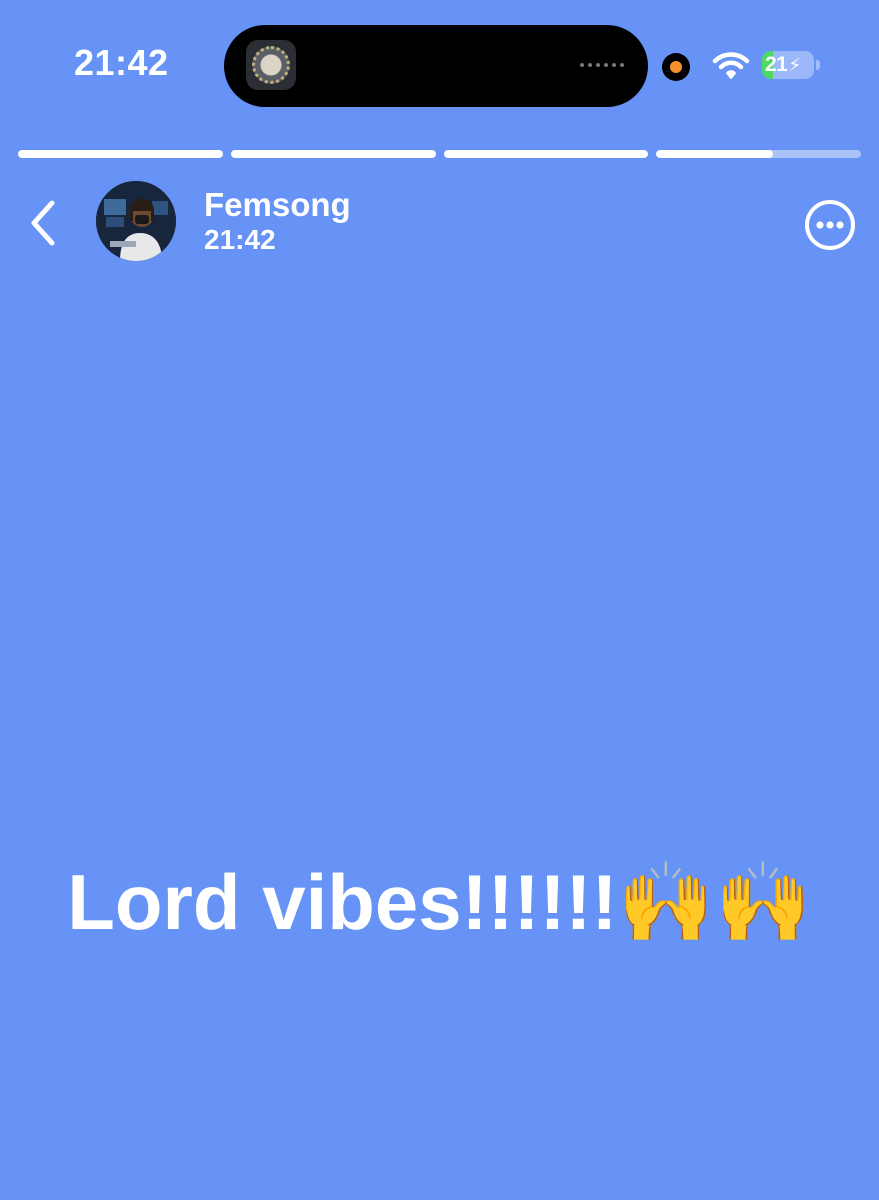  I want to click on story-text: Lord vibes!!!!!!🙌🙌, so click(439, 902).